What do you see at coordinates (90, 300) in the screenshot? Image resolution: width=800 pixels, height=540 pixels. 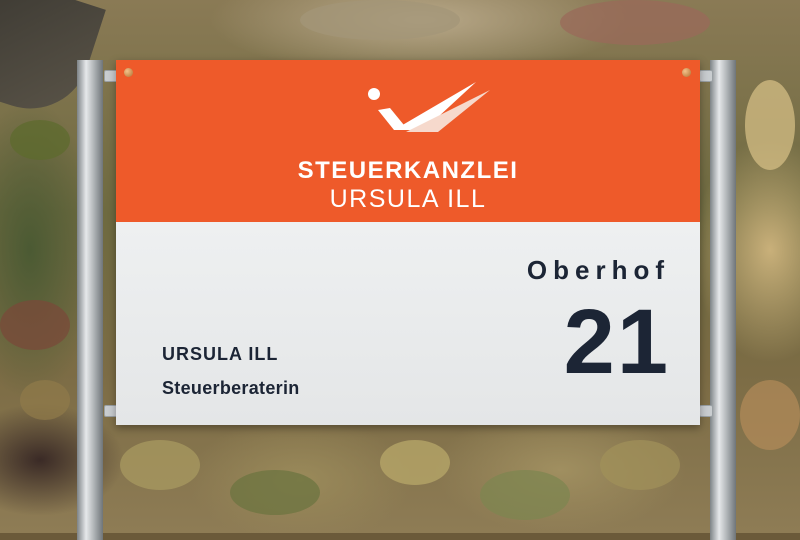 I see `sign-post-left` at bounding box center [90, 300].